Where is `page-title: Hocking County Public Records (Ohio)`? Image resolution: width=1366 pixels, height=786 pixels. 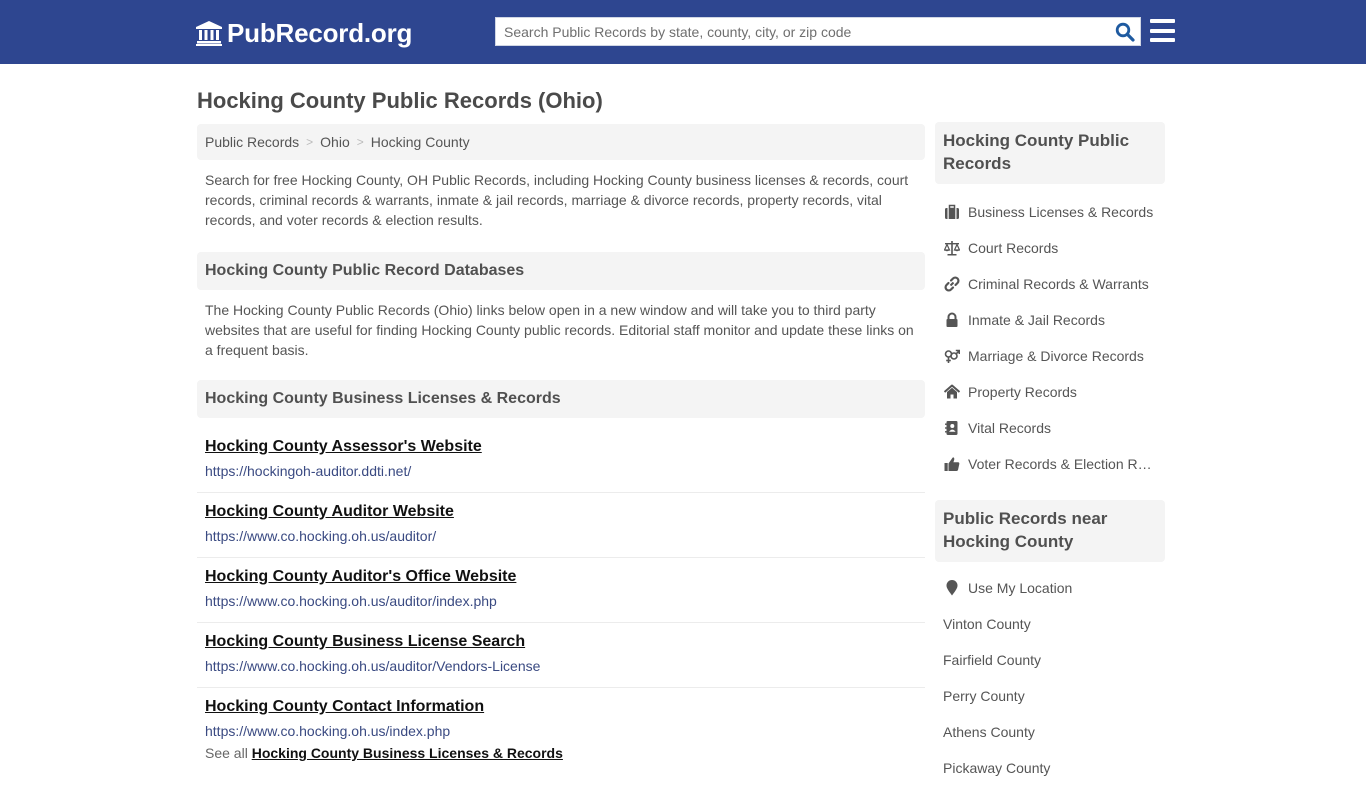
page-title: Hocking County Public Records (Ohio) is located at coordinates (400, 100).